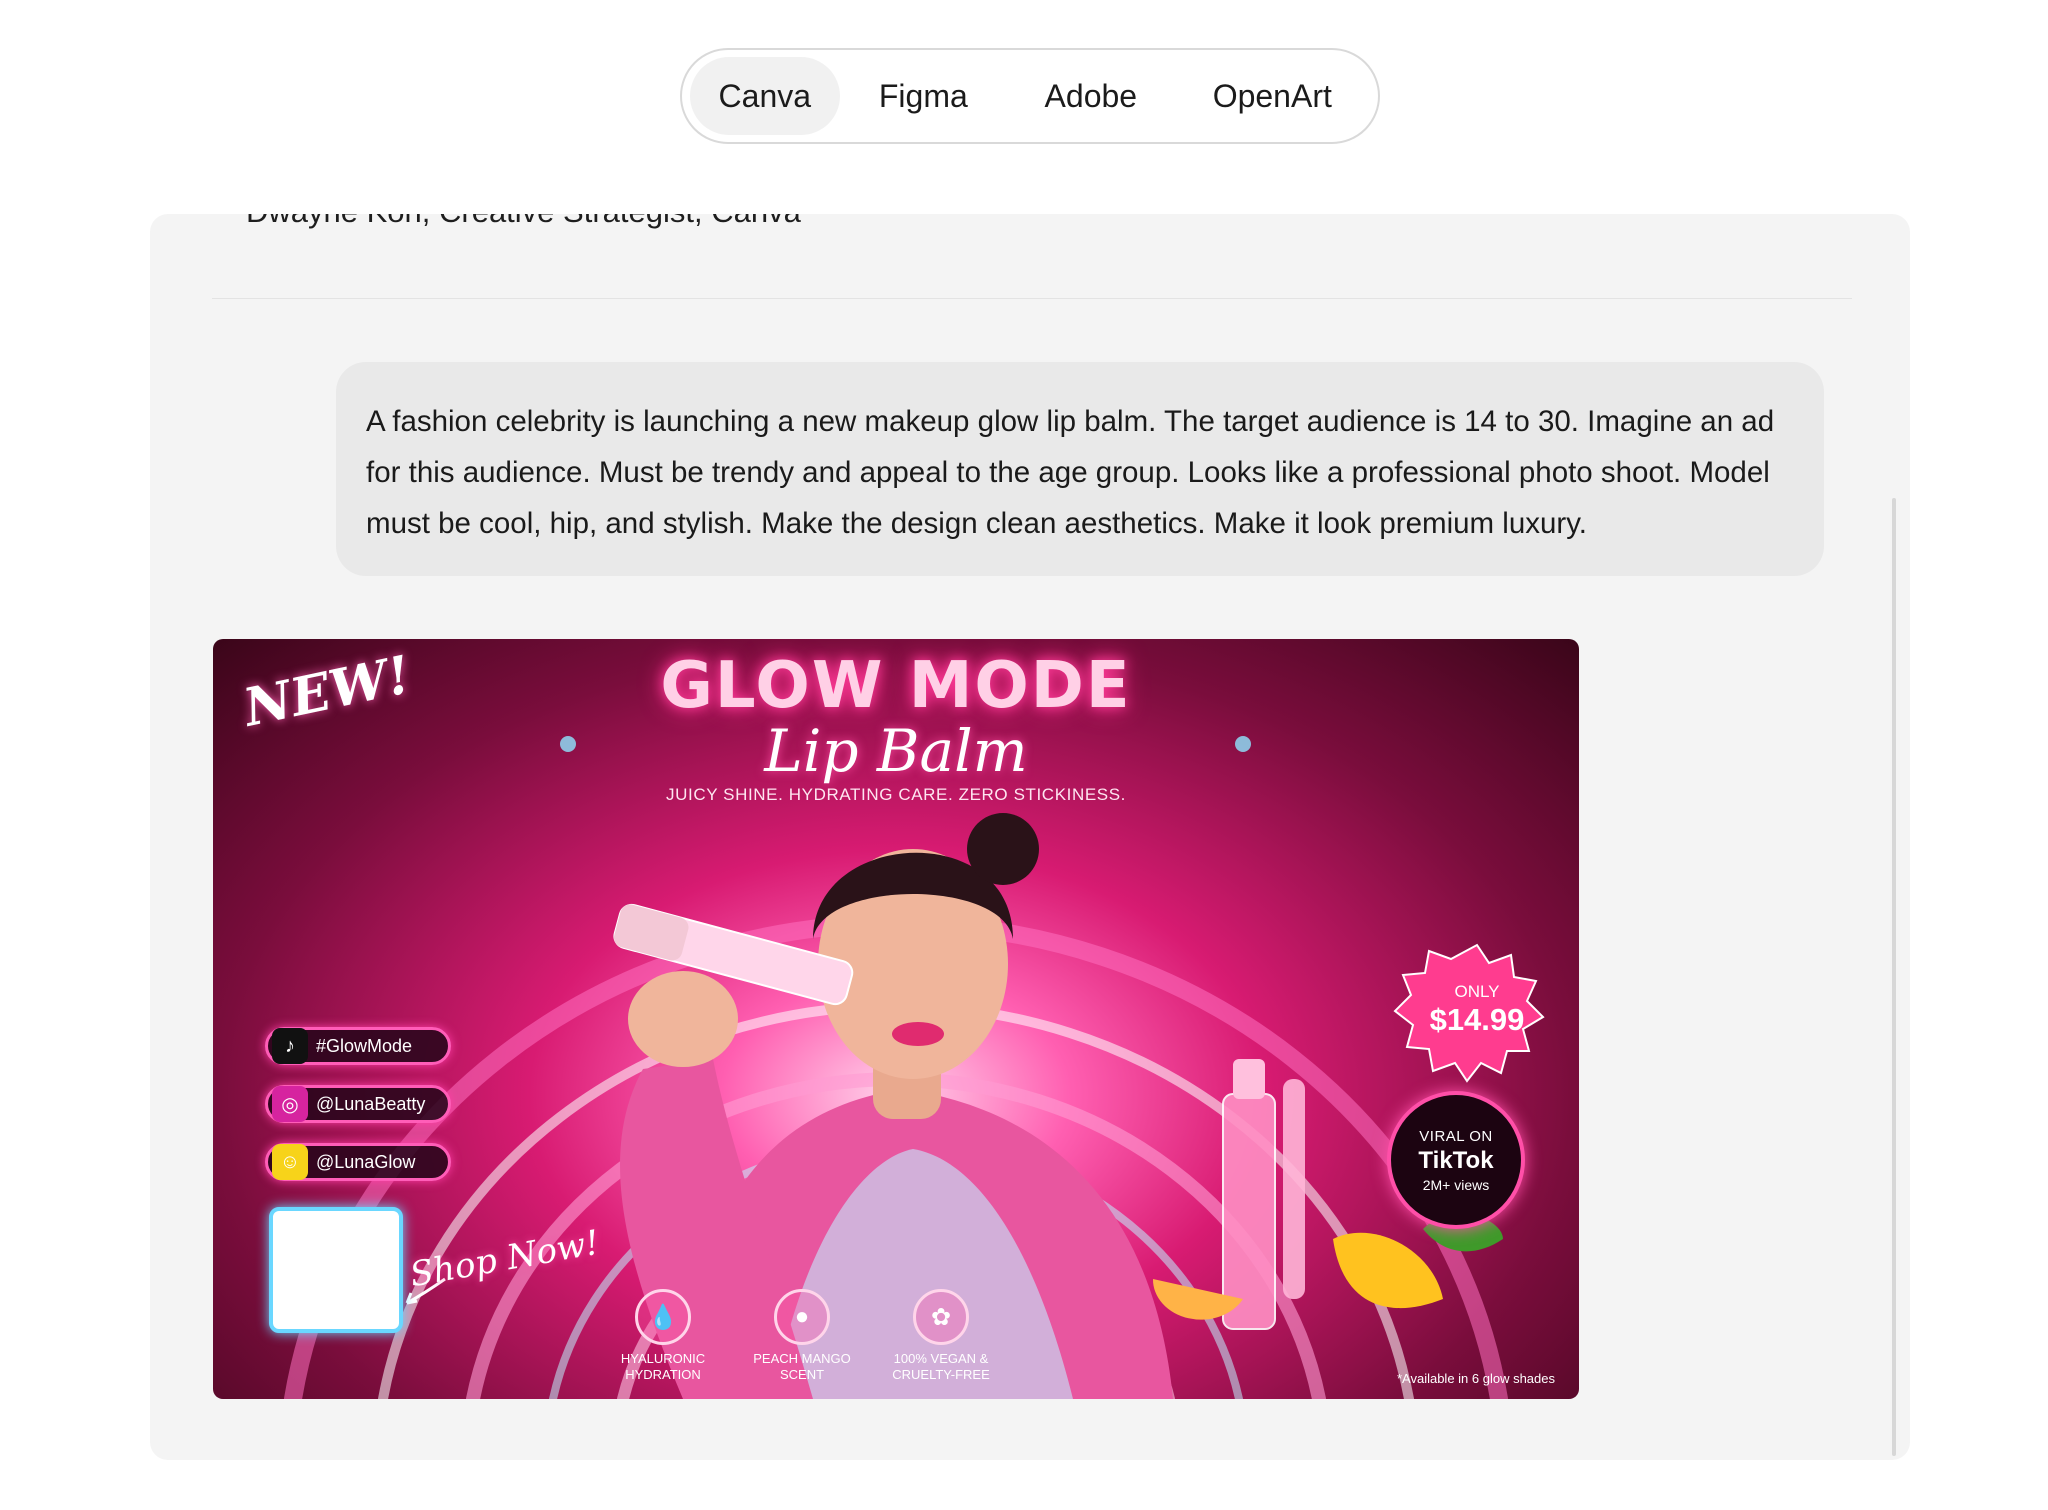 The image size is (2048, 1510). What do you see at coordinates (290, 1162) in the screenshot?
I see `snapchat-icon: ☺` at bounding box center [290, 1162].